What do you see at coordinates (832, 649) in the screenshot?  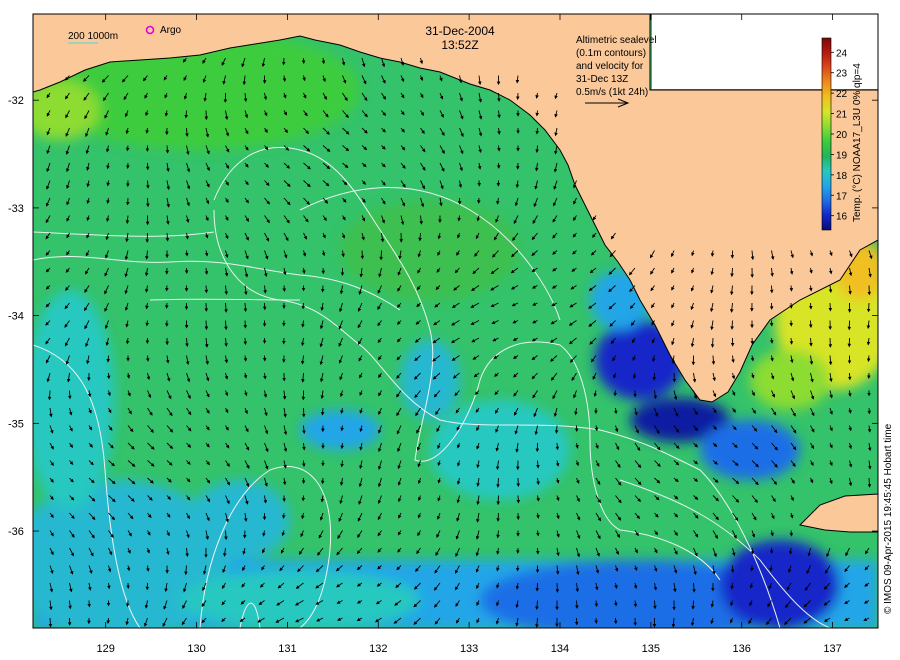 I see `x-tick-label: 137` at bounding box center [832, 649].